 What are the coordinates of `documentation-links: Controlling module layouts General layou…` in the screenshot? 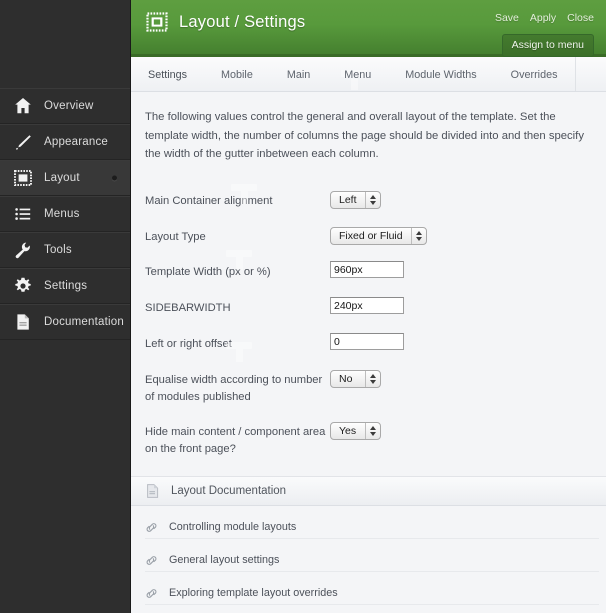 It's located at (368, 559).